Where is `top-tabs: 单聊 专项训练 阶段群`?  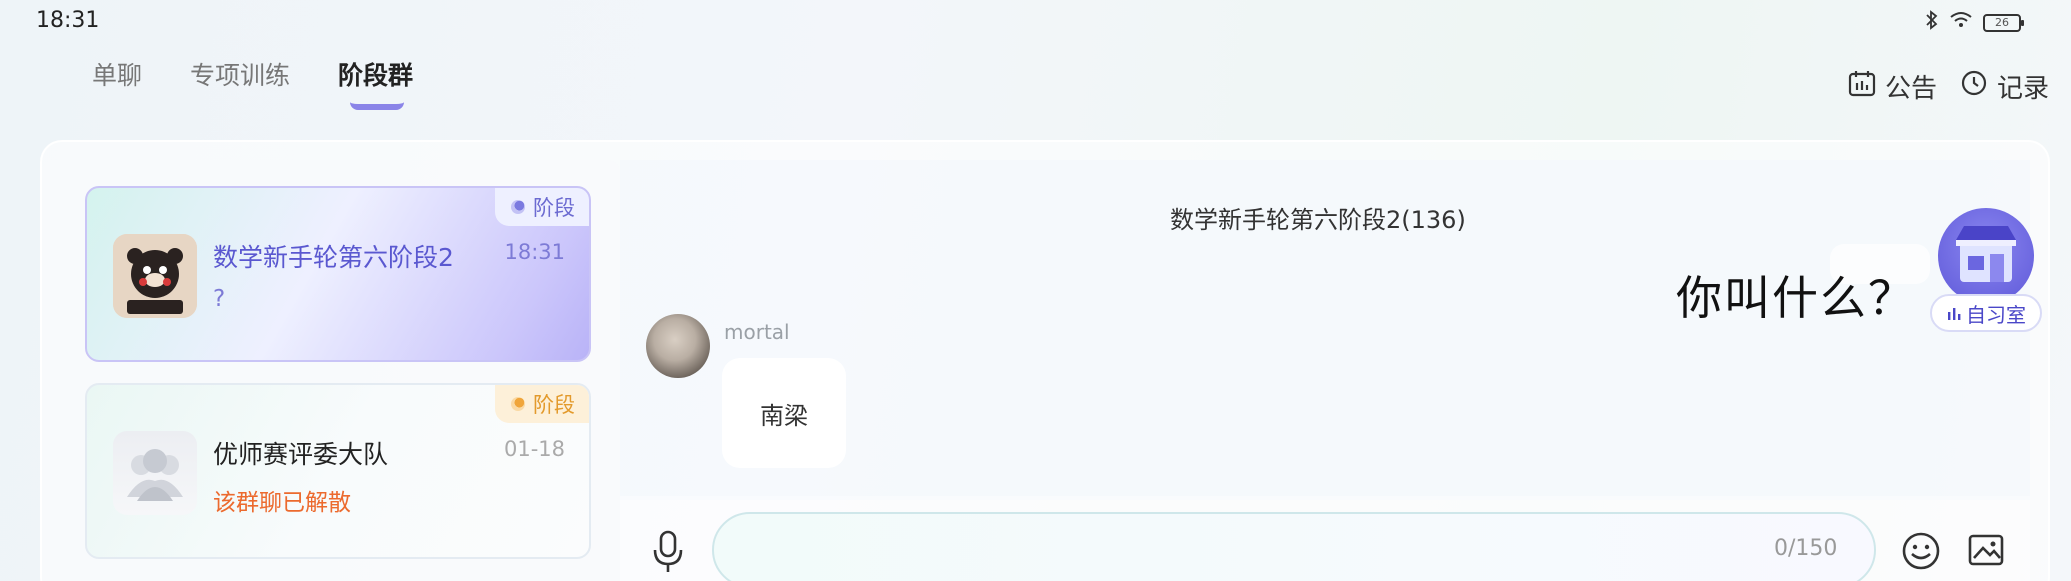 top-tabs: 单聊 专项训练 阶段群 is located at coordinates (253, 83).